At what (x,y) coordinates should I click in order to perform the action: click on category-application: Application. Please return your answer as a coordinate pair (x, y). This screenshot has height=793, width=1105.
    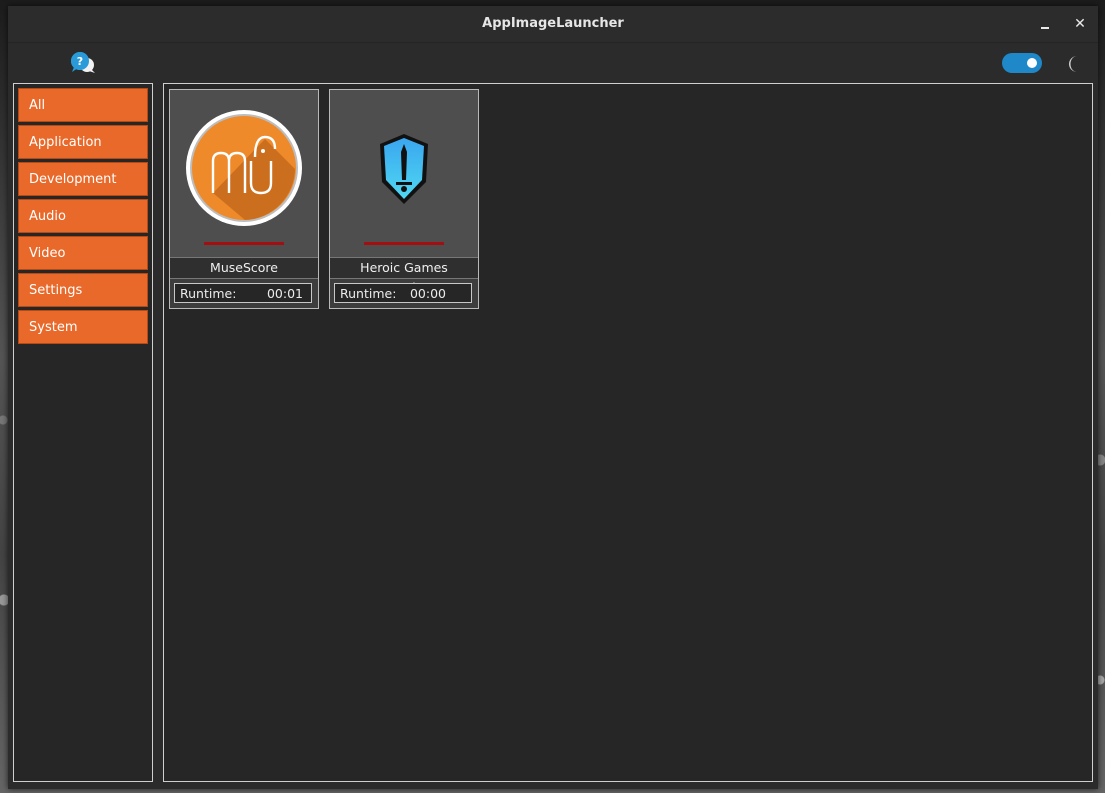
    Looking at the image, I should click on (83, 142).